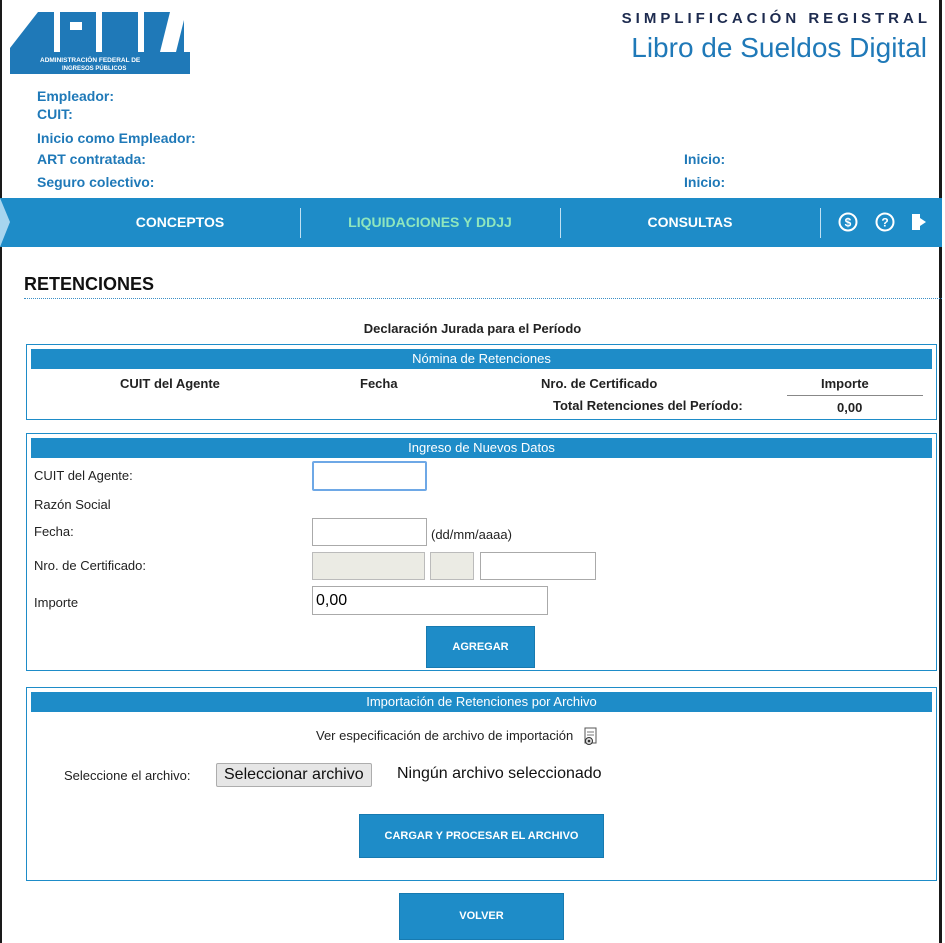  What do you see at coordinates (648, 405) in the screenshot?
I see `total-label: Total Retenciones del Período:` at bounding box center [648, 405].